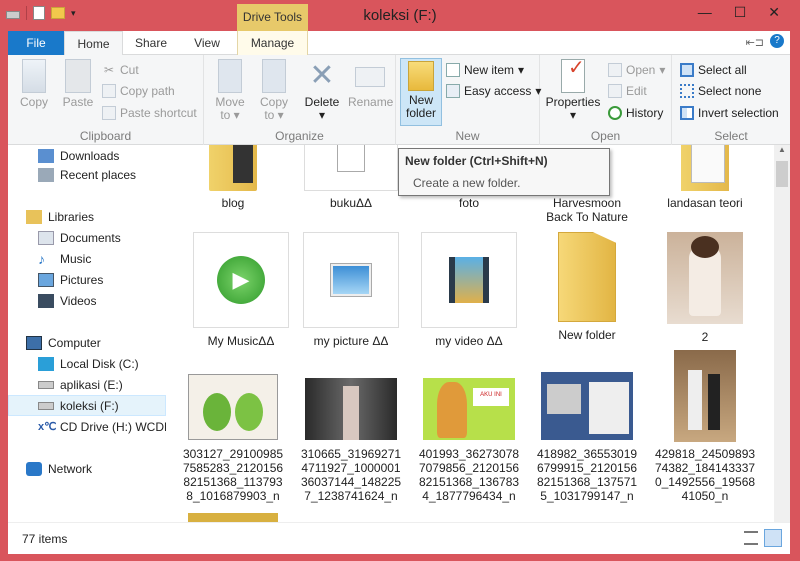 The height and width of the screenshot is (561, 800). I want to click on nav-cd-drive-h: x℃ CD Drive (H:) WCDM, so click(87, 426).